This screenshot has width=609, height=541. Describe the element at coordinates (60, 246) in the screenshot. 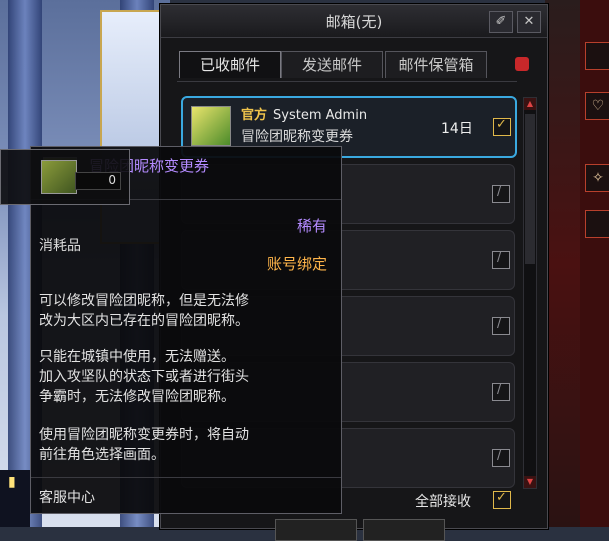

I see `item-type: 消耗品` at that location.